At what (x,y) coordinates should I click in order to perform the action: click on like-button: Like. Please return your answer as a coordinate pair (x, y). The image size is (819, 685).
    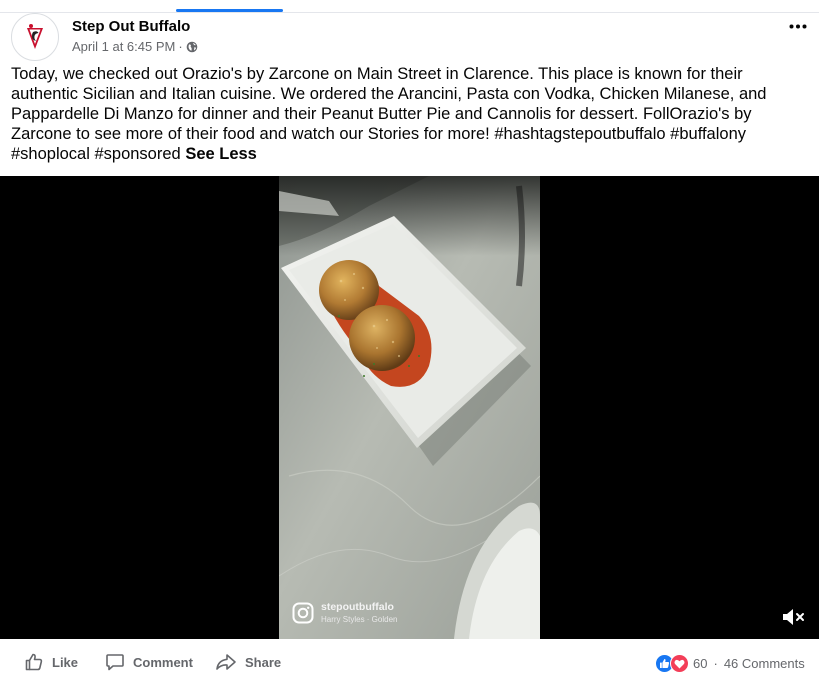
    Looking at the image, I should click on (51, 662).